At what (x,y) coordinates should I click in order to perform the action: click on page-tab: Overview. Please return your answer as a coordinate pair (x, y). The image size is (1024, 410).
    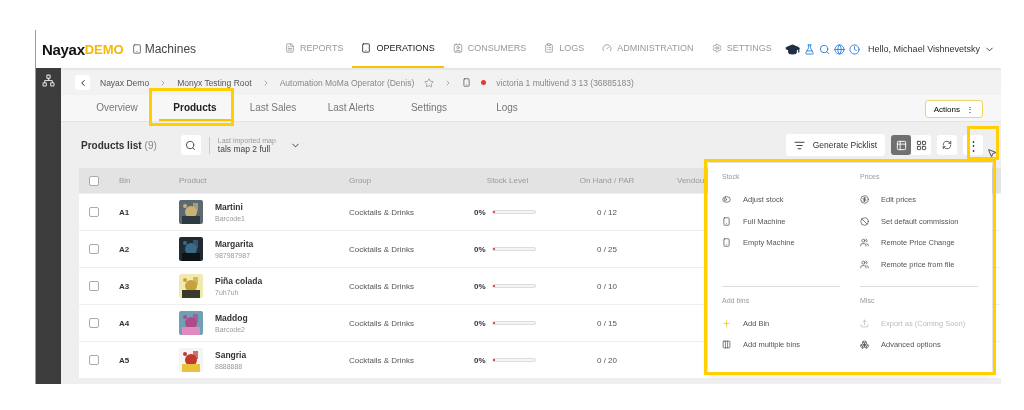
    Looking at the image, I should click on (117, 108).